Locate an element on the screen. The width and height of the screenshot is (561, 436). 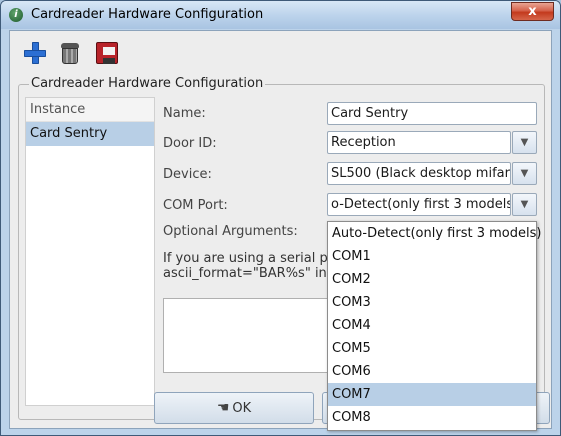
com-option-com4: COM4 is located at coordinates (432, 325).